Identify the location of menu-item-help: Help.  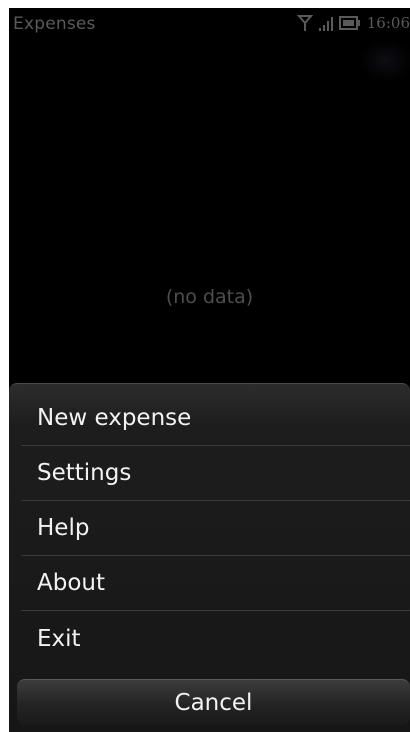
(215, 528).